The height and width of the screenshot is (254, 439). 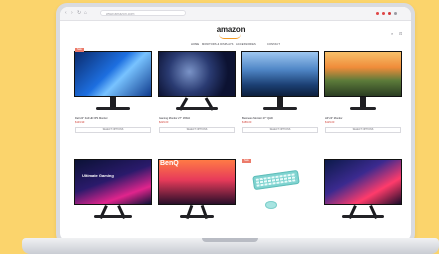 I want to click on product-title: Business Monitor 27" QHD, so click(x=280, y=118).